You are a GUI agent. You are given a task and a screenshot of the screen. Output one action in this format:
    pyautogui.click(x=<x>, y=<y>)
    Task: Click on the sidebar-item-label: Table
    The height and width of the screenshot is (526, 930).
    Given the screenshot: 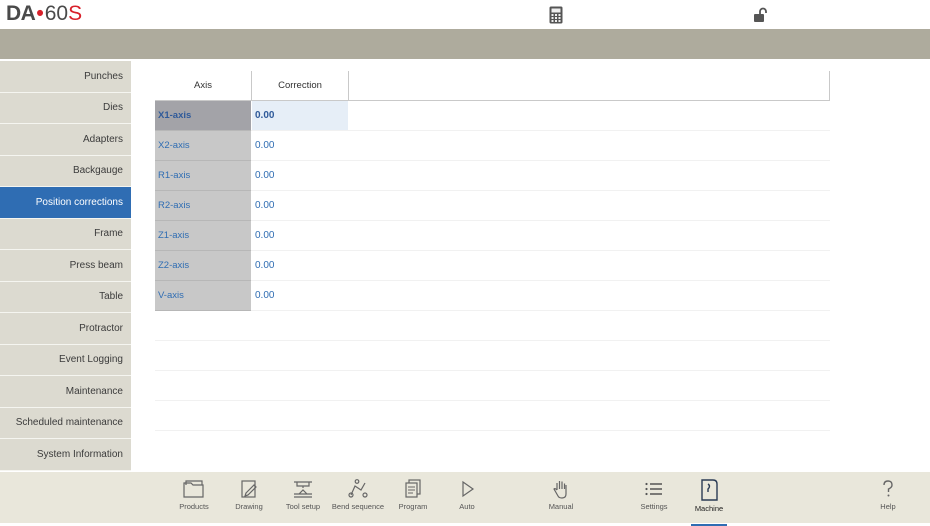 What is the action you would take?
    pyautogui.click(x=111, y=297)
    